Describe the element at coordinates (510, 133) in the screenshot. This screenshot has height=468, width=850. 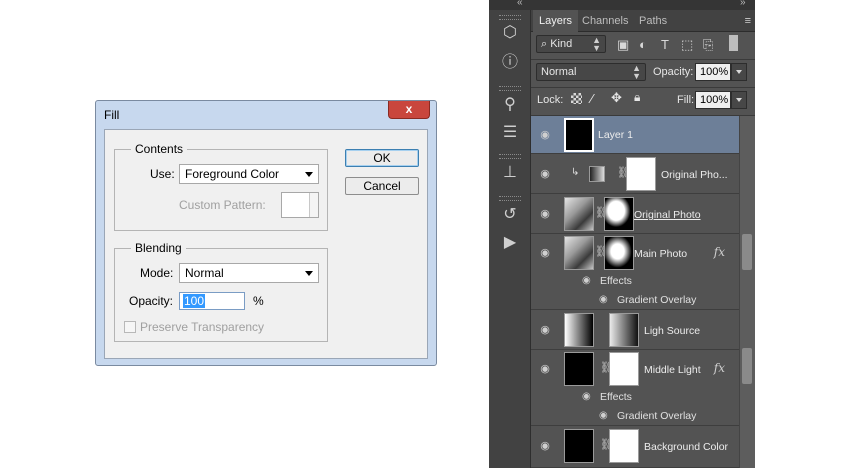
I see `brush-settings-icon: ☰` at that location.